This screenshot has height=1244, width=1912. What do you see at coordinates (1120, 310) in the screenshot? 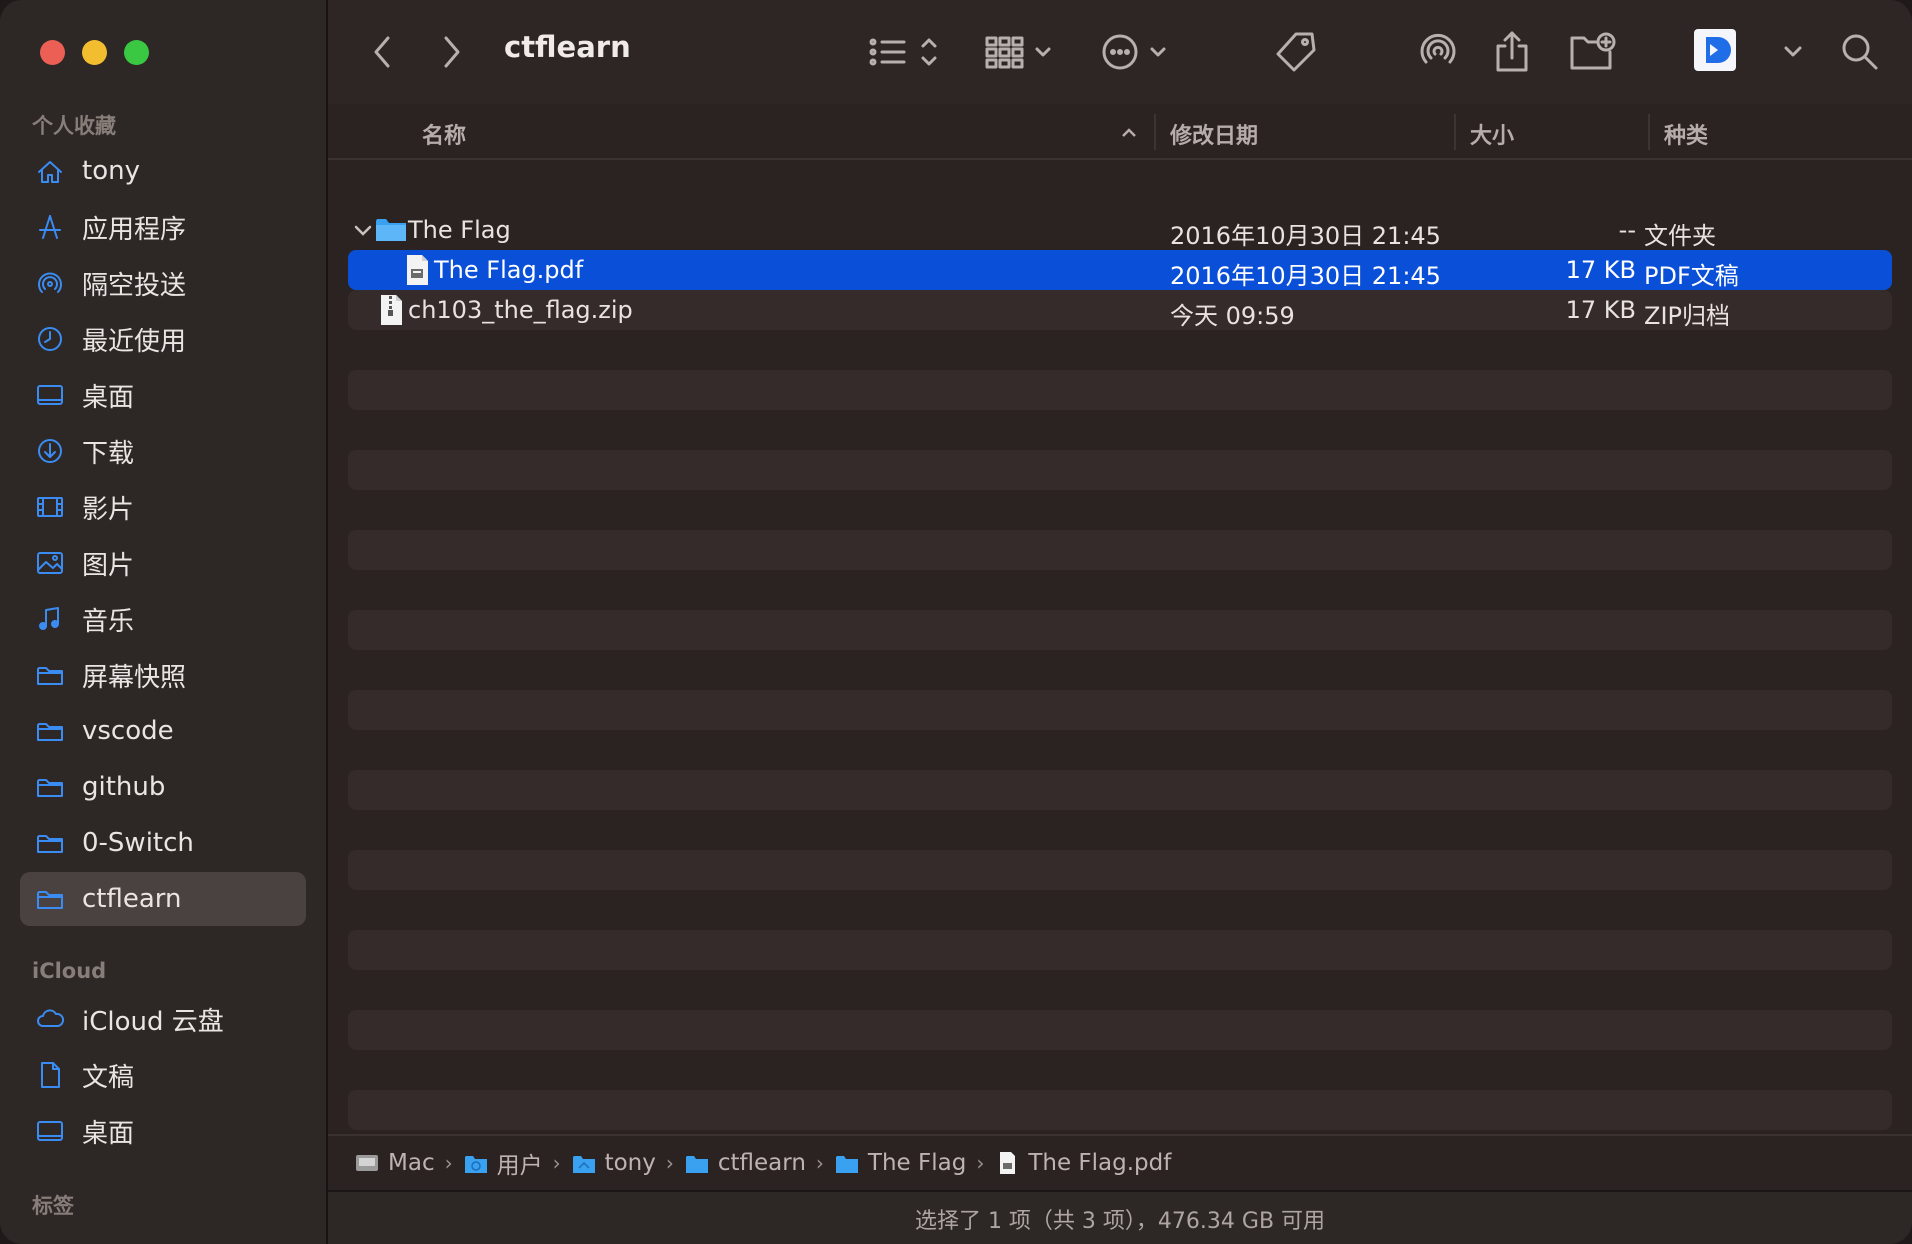
I see `file-row: ch103_the_flag.zip 今天 09:59 17 KB ZIP归档` at bounding box center [1120, 310].